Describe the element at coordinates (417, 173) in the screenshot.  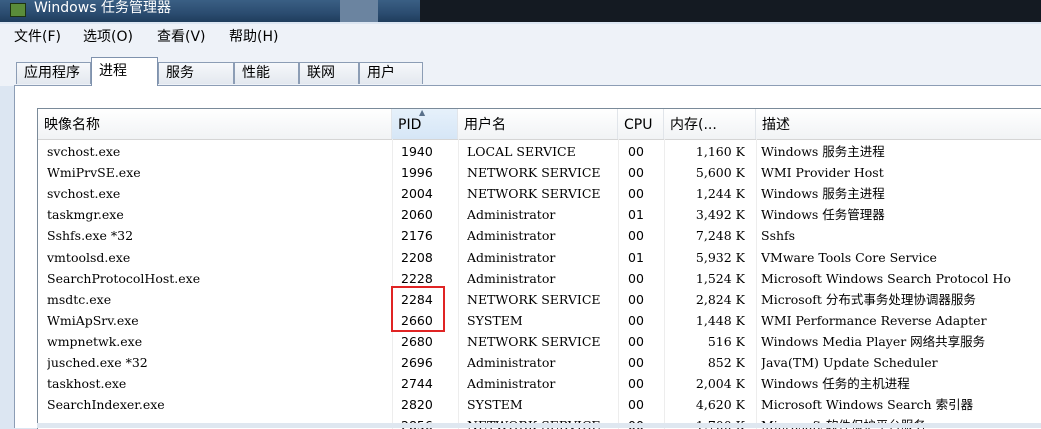
I see `cell-pid: 1996` at that location.